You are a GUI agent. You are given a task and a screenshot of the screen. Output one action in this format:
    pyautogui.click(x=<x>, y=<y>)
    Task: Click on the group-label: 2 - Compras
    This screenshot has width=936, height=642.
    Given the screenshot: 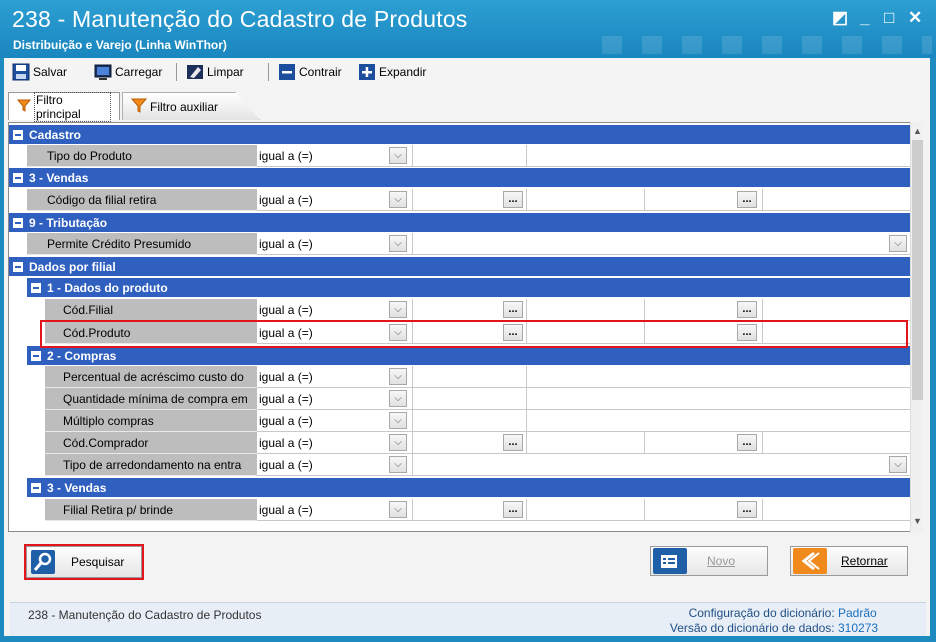 What is the action you would take?
    pyautogui.click(x=82, y=355)
    